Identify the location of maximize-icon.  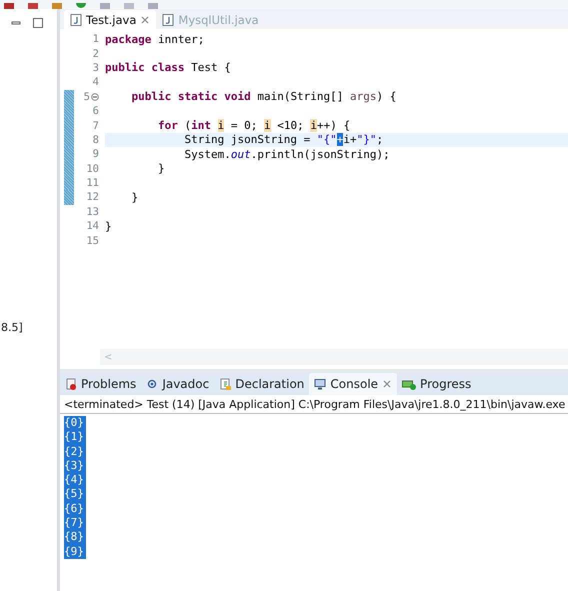
(38, 23).